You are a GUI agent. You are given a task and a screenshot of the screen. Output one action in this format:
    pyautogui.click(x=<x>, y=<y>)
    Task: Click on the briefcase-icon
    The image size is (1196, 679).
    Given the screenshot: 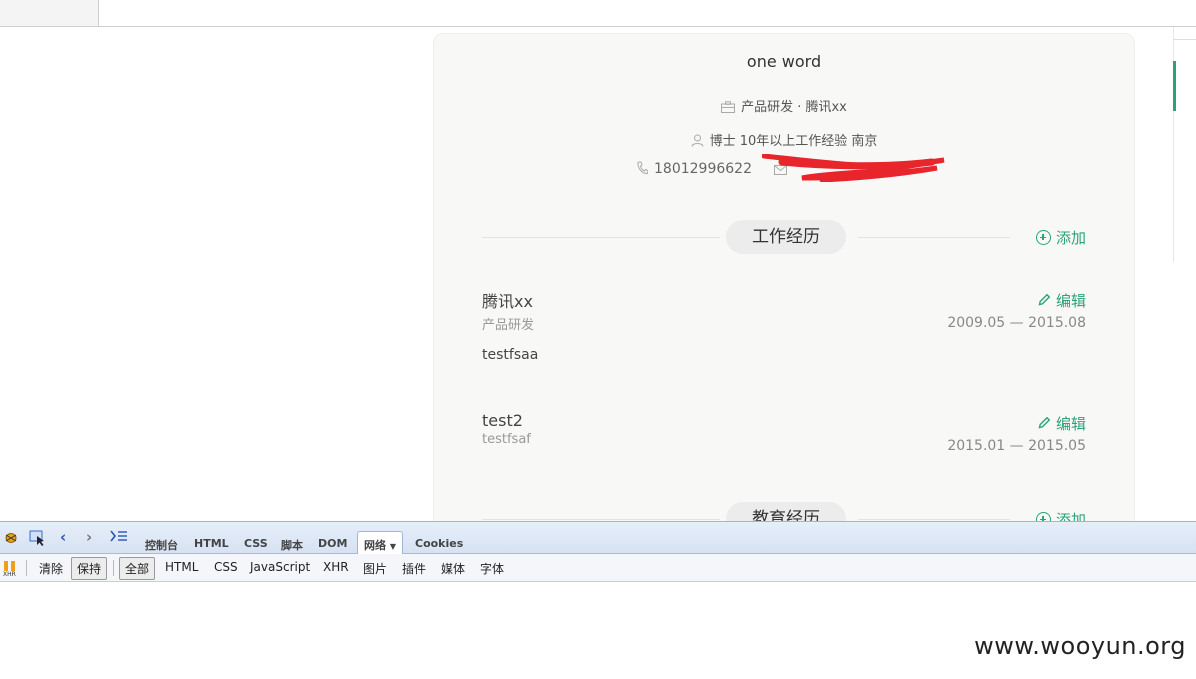 What is the action you would take?
    pyautogui.click(x=728, y=109)
    